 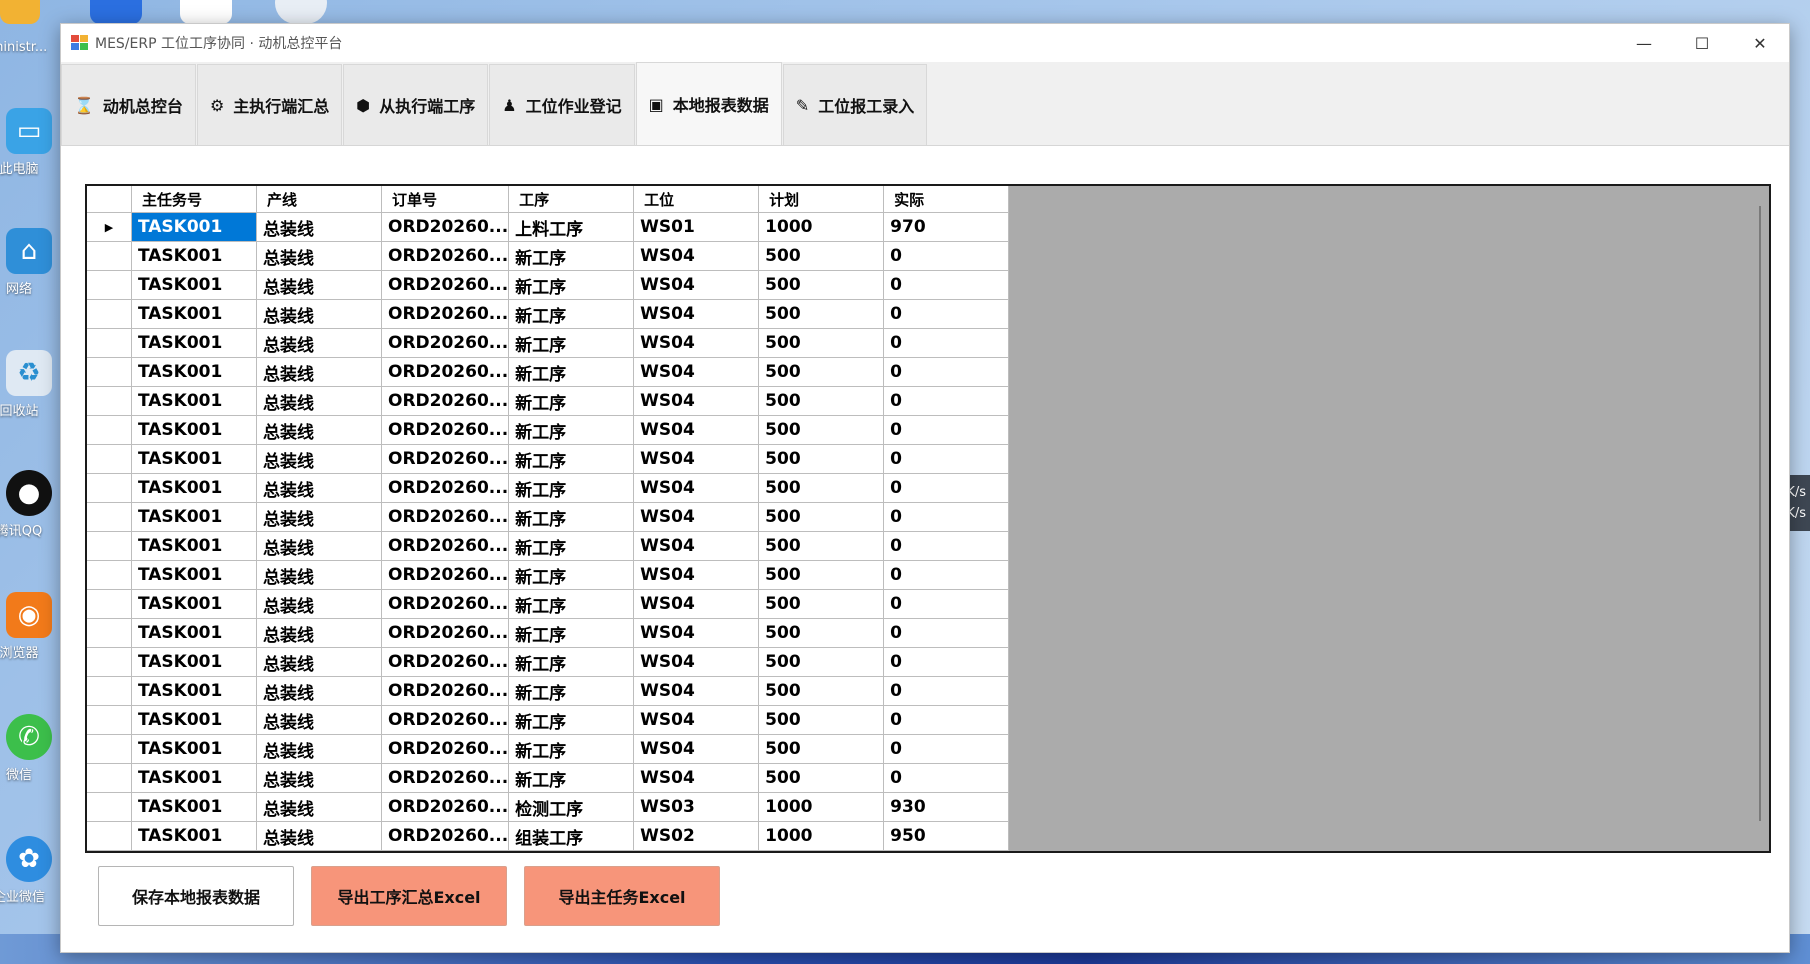 What do you see at coordinates (696, 807) in the screenshot?
I see `table-cell: WS03` at bounding box center [696, 807].